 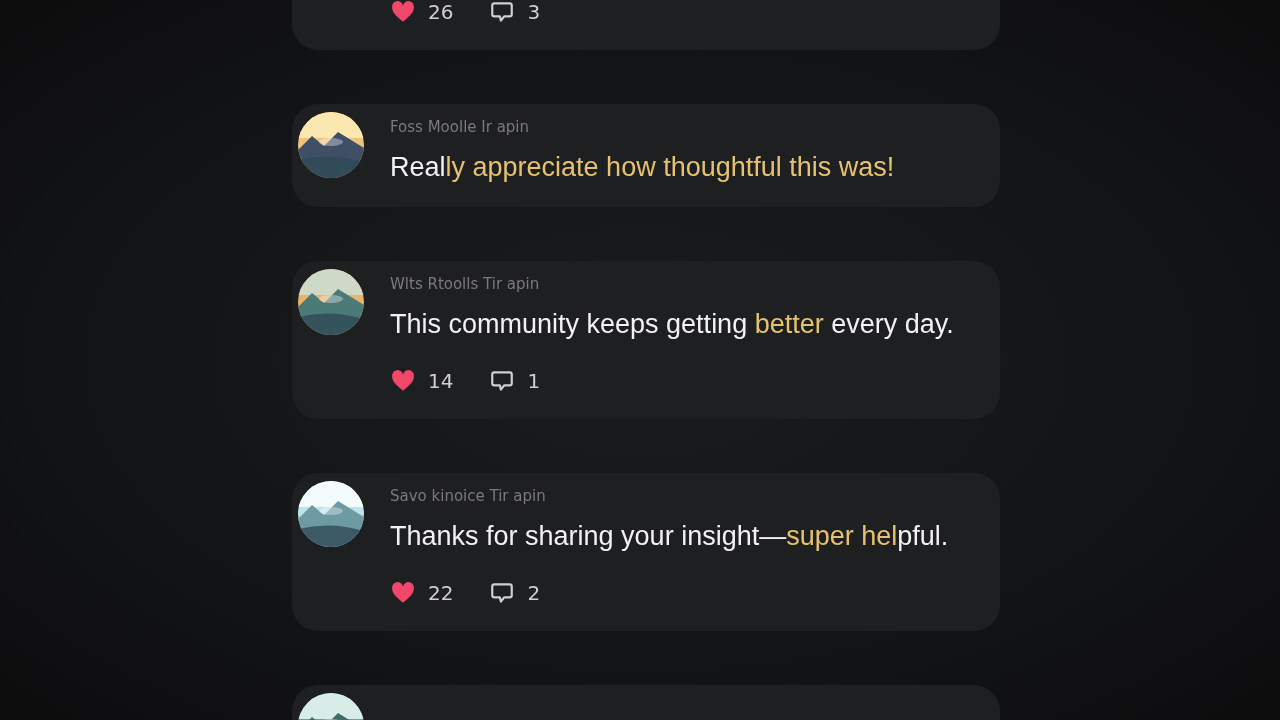 What do you see at coordinates (669, 536) in the screenshot?
I see `comment-text: Thanks for sharing your insight—super helpful.` at bounding box center [669, 536].